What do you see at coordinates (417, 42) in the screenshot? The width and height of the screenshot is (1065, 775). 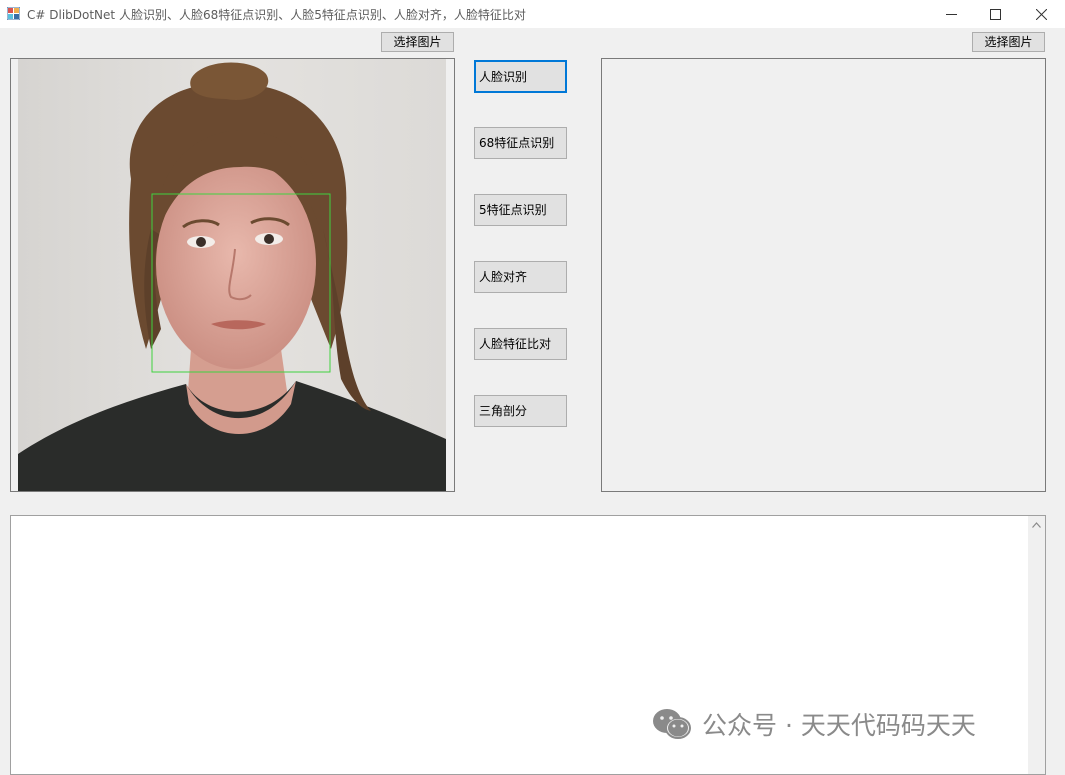 I see `select-image-left-button: 选择图片` at bounding box center [417, 42].